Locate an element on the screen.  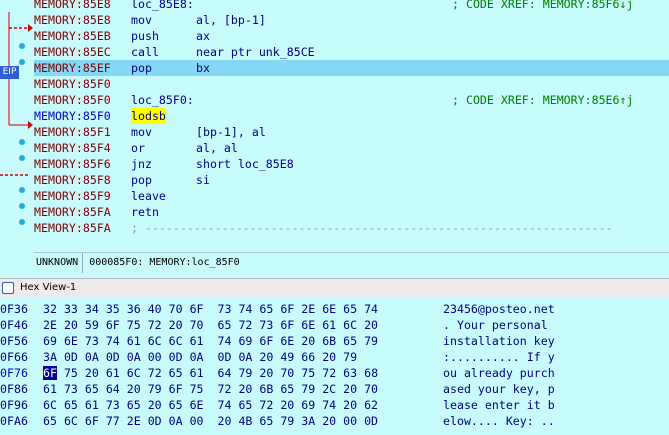
operands: si is located at coordinates (203, 180).